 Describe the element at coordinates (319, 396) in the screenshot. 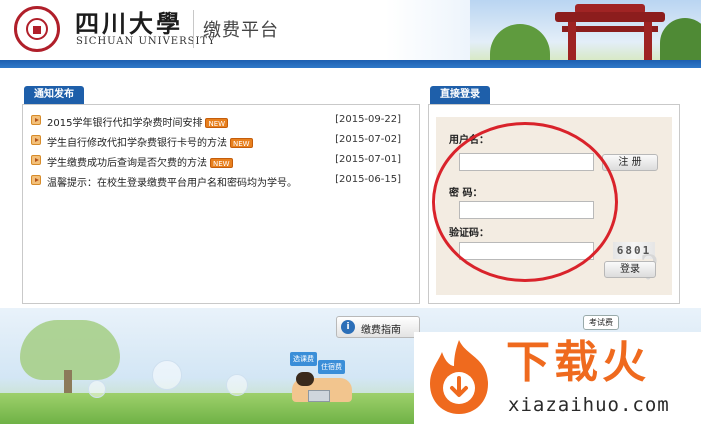

I see `illustration-laptop` at that location.